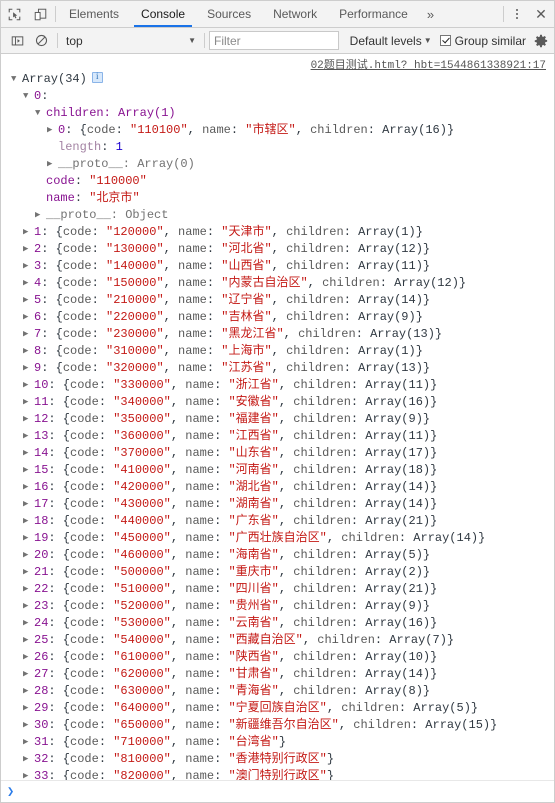 The image size is (555, 803). What do you see at coordinates (286, 791) in the screenshot?
I see `console-prompt-input` at bounding box center [286, 791].